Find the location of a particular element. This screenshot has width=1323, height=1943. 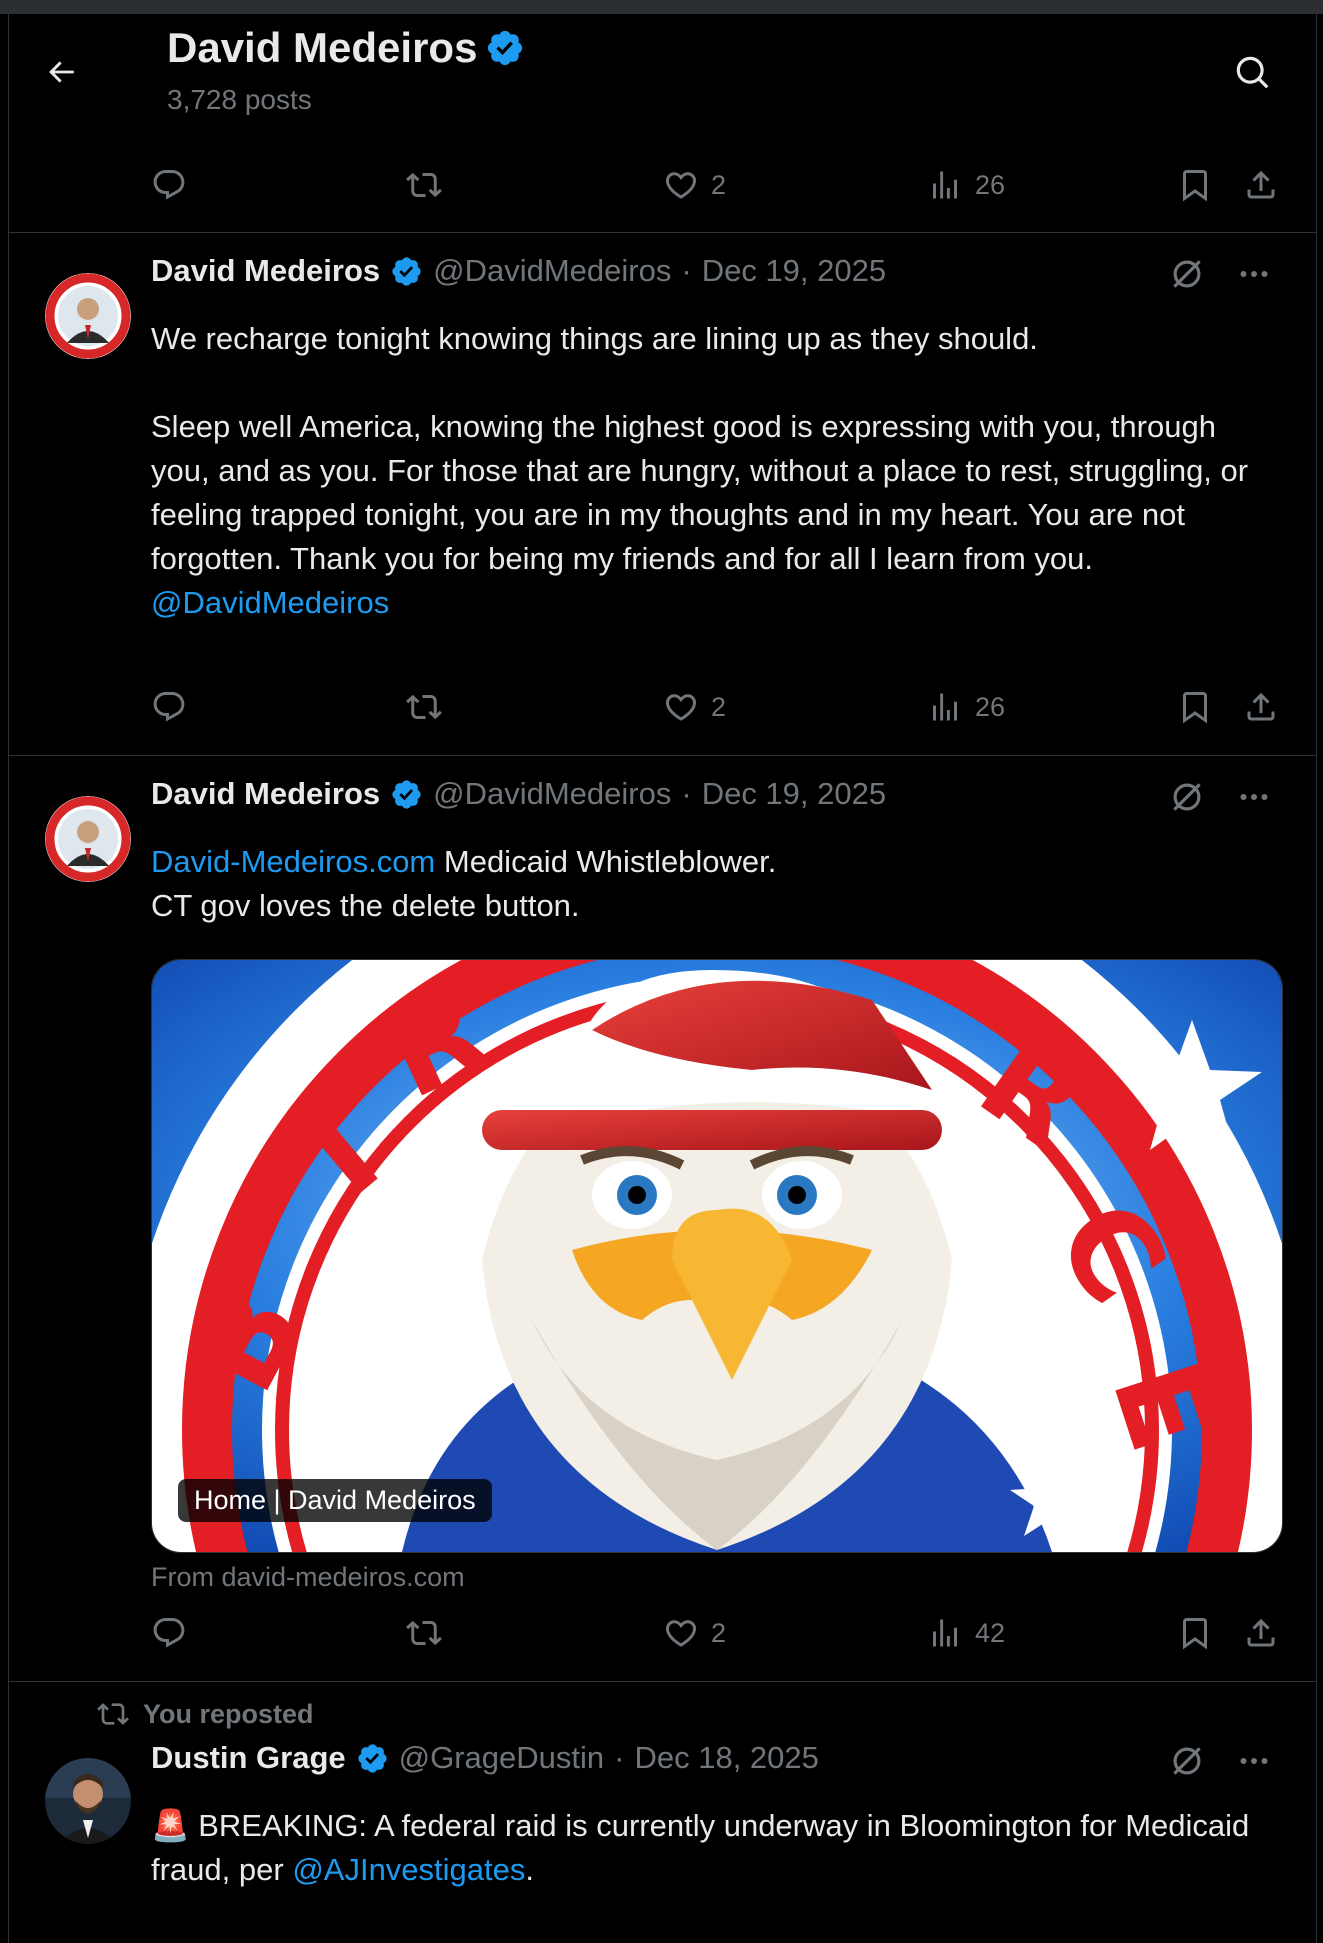

window-top-strip is located at coordinates (661, 7).